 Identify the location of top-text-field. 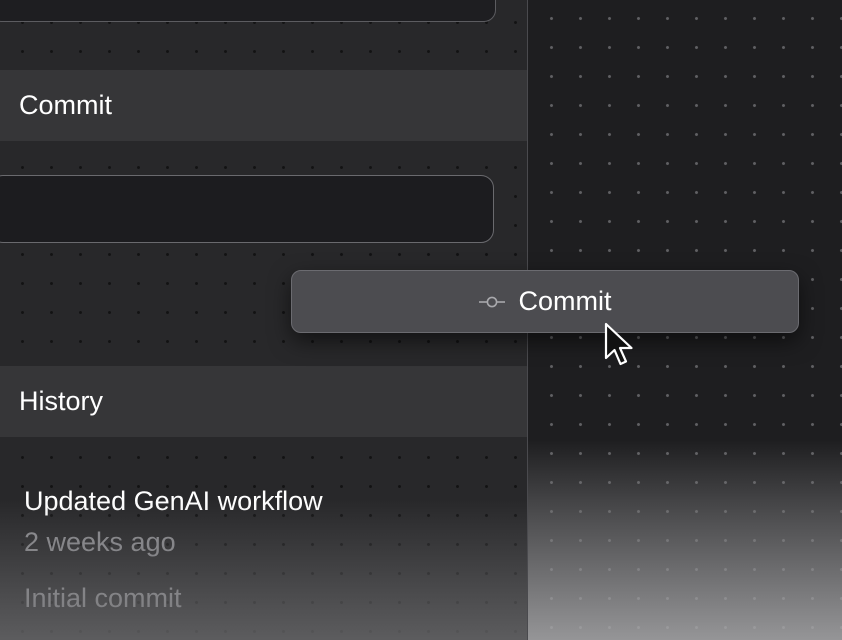
(248, 11).